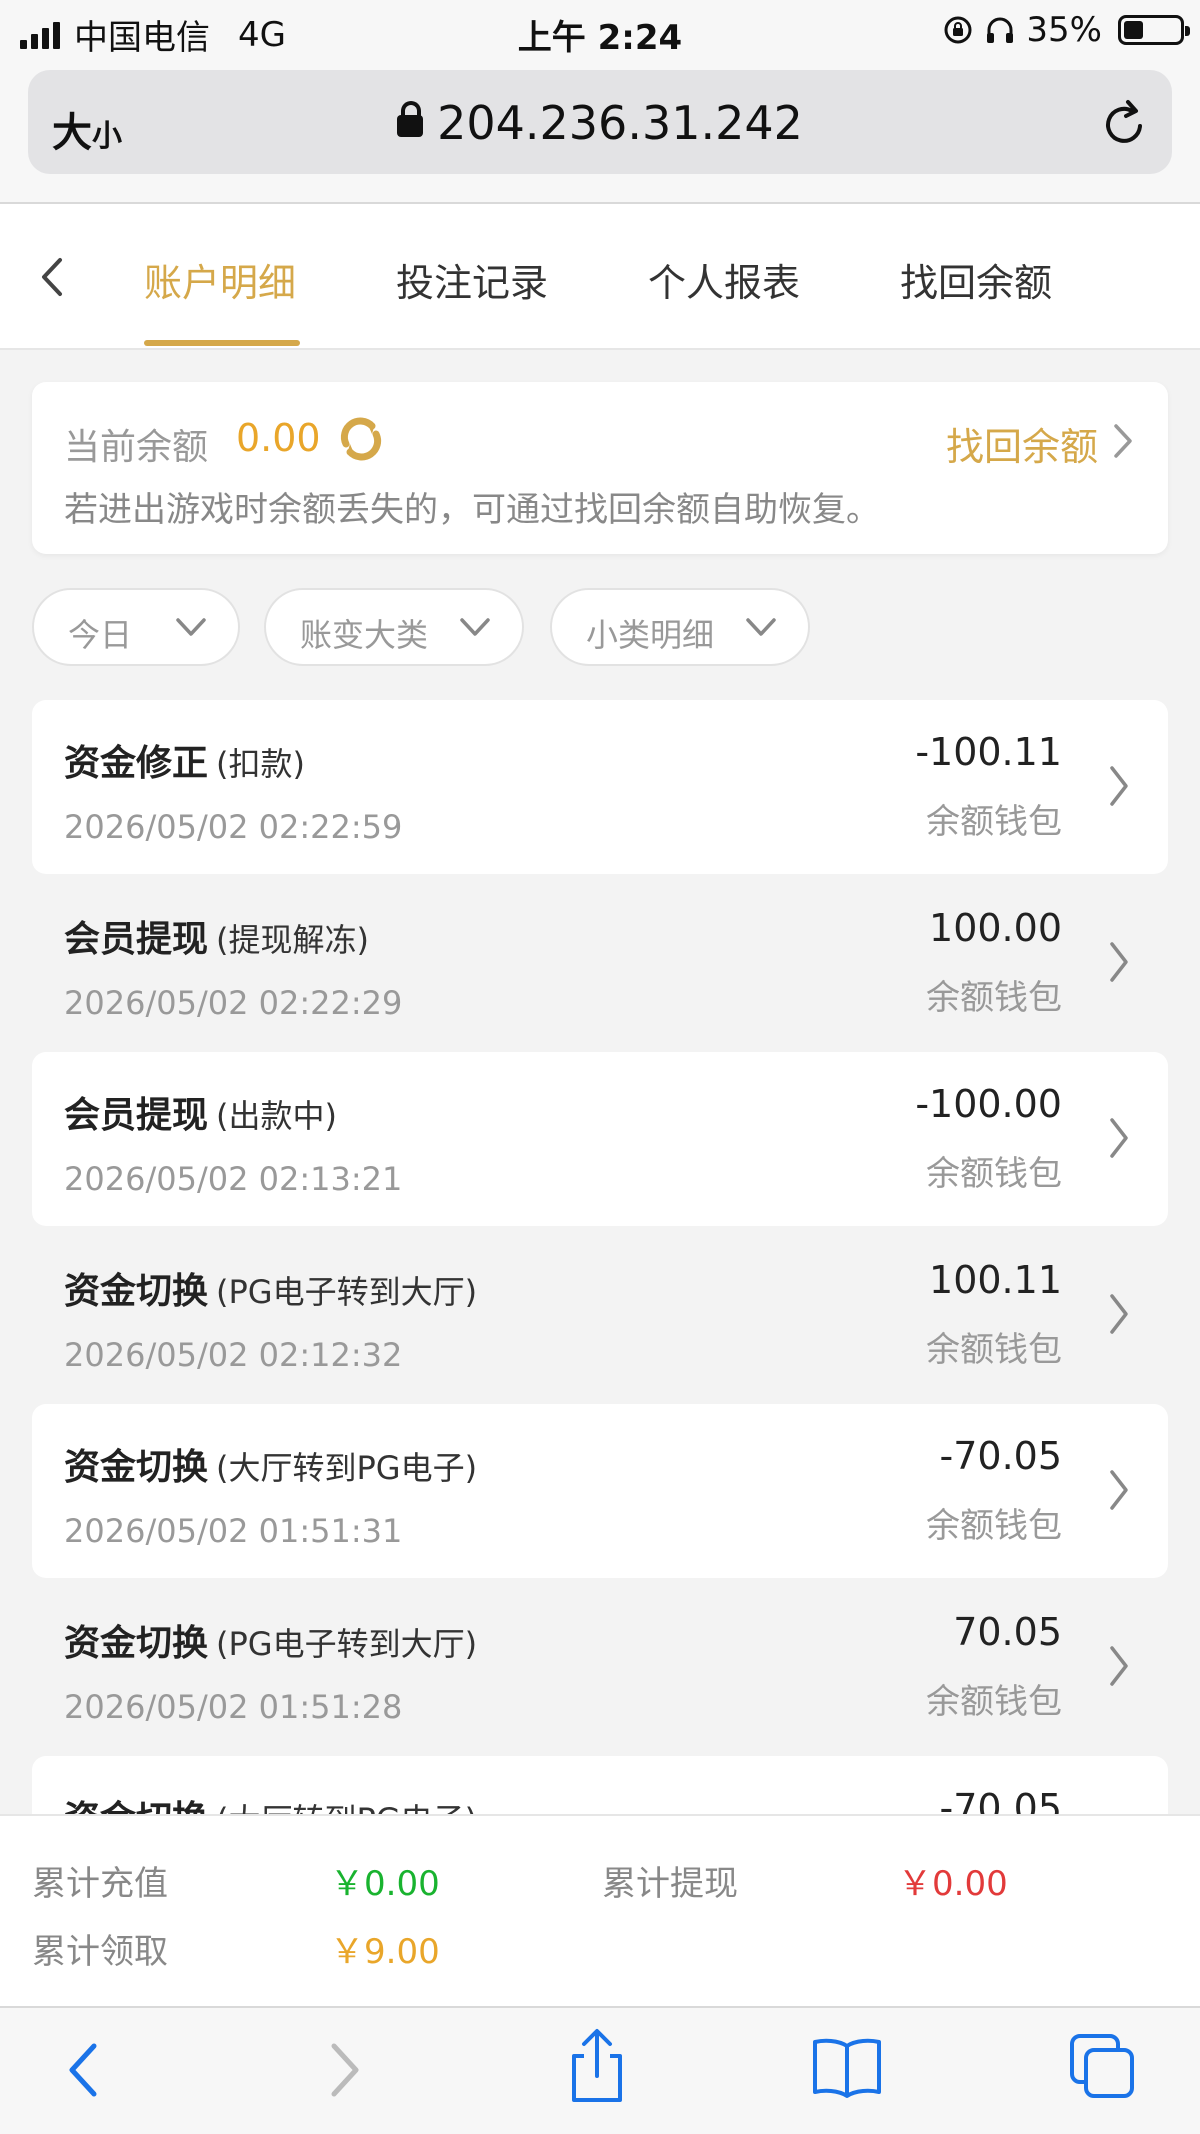  Describe the element at coordinates (995, 1280) in the screenshot. I see `record-amount: 100.11` at that location.